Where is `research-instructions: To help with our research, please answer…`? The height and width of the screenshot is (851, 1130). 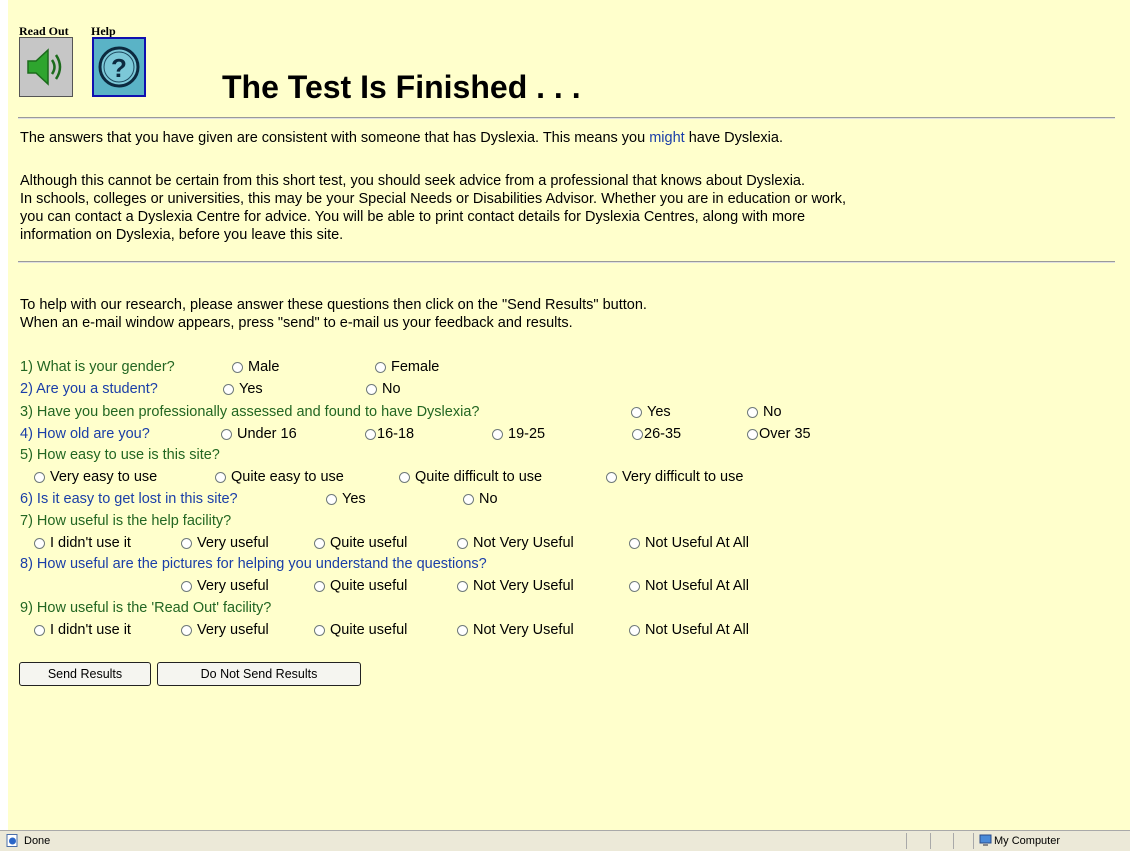 research-instructions: To help with our research, please answer… is located at coordinates (333, 305).